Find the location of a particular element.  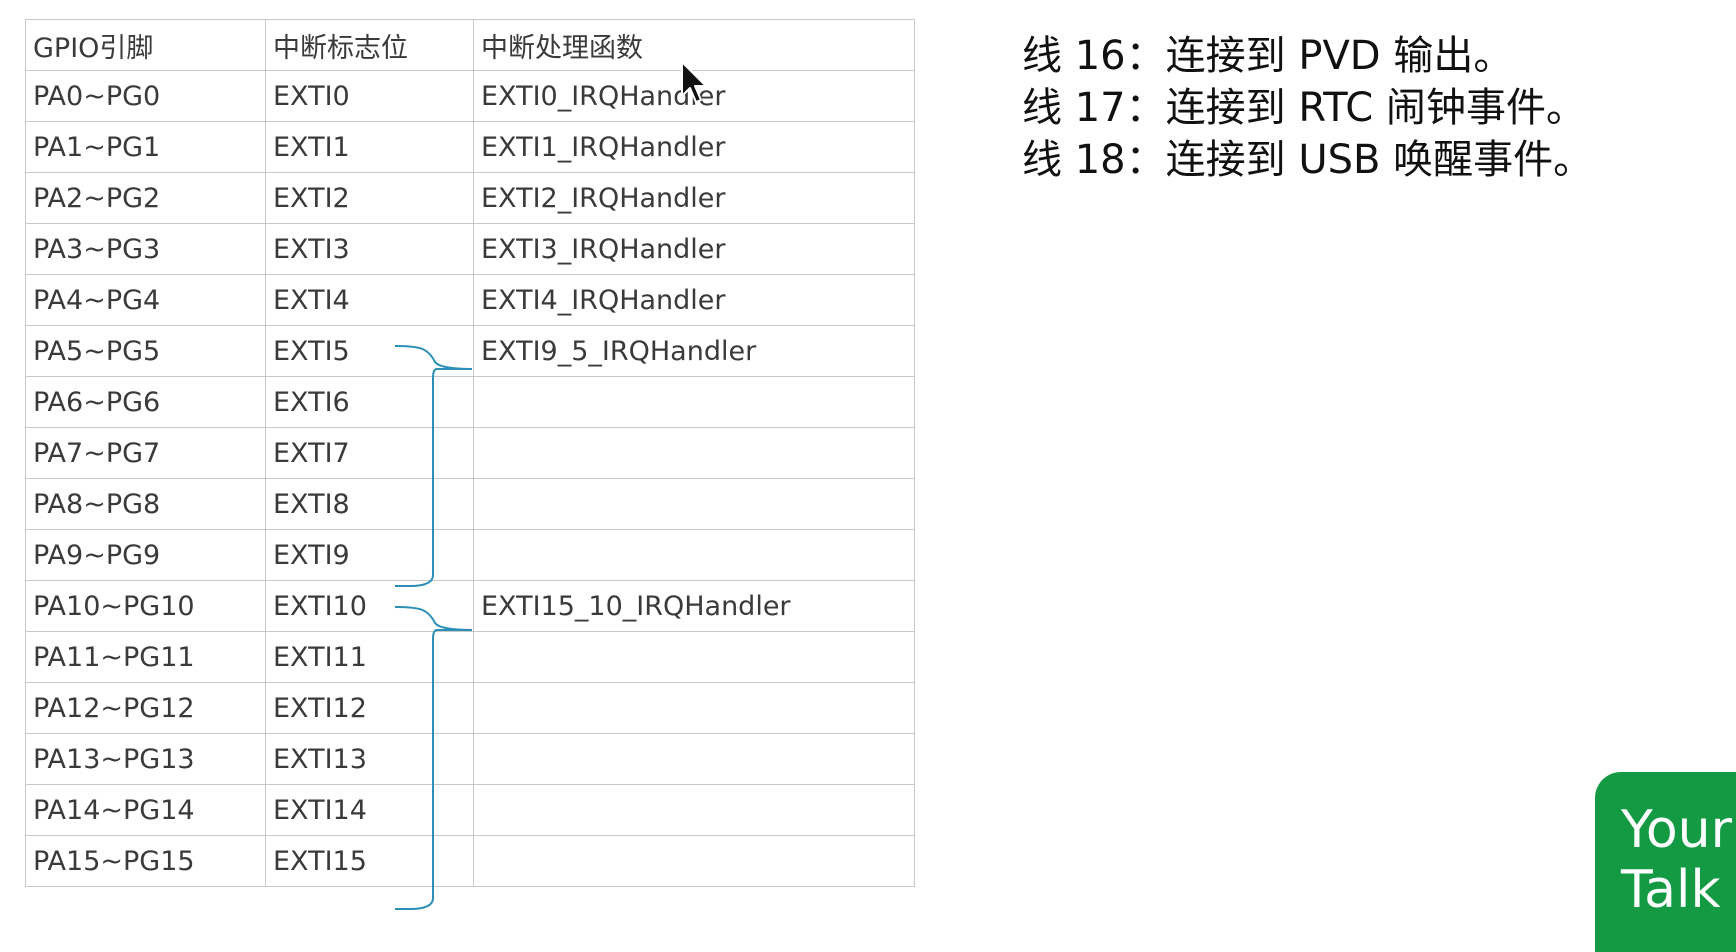

table-row: PA6~PG6 EXTI6 is located at coordinates (470, 402).